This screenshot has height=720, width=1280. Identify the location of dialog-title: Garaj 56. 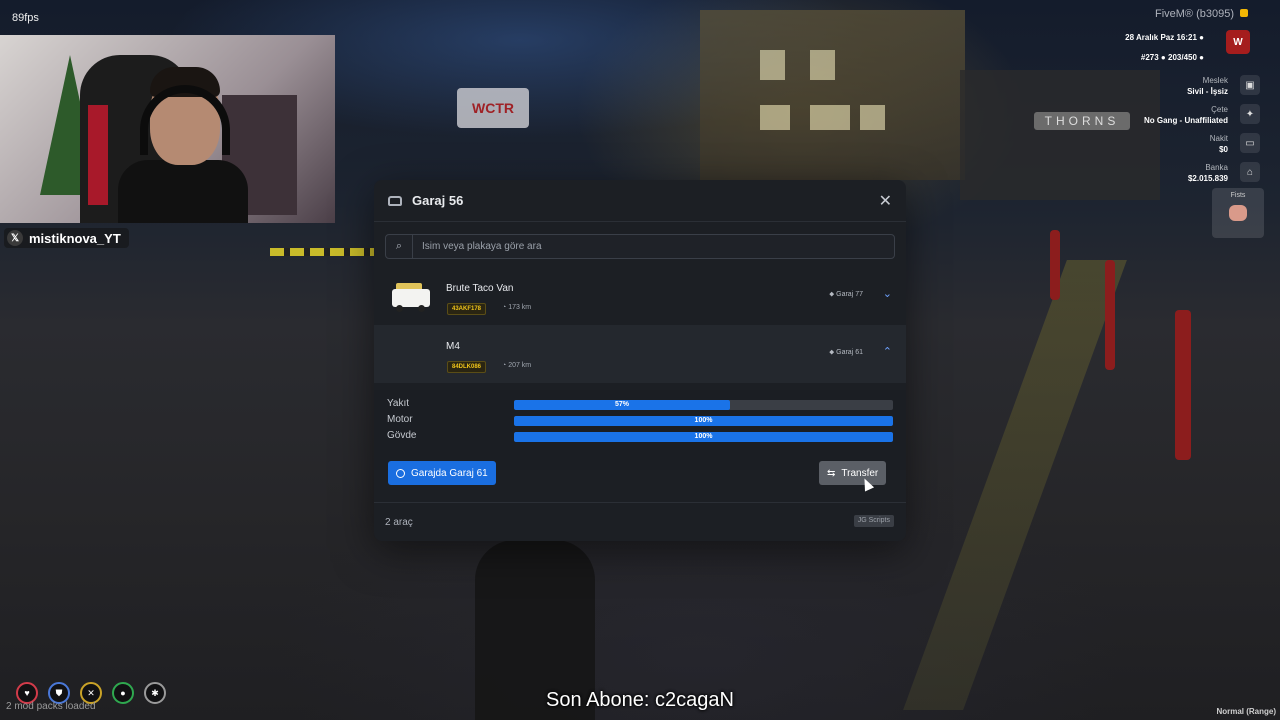
(438, 200).